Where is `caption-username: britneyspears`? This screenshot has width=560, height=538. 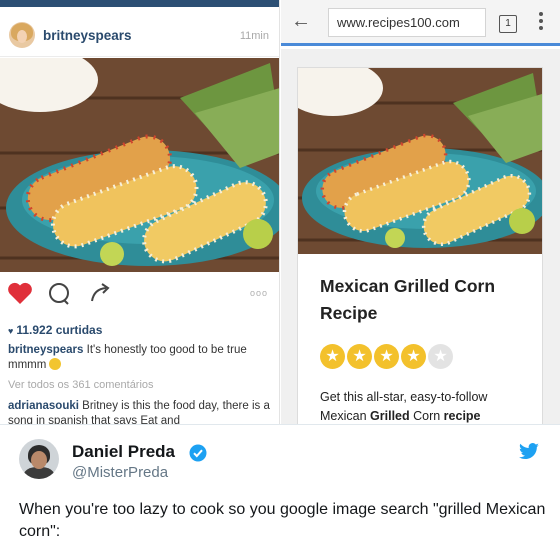 caption-username: britneyspears is located at coordinates (45, 350).